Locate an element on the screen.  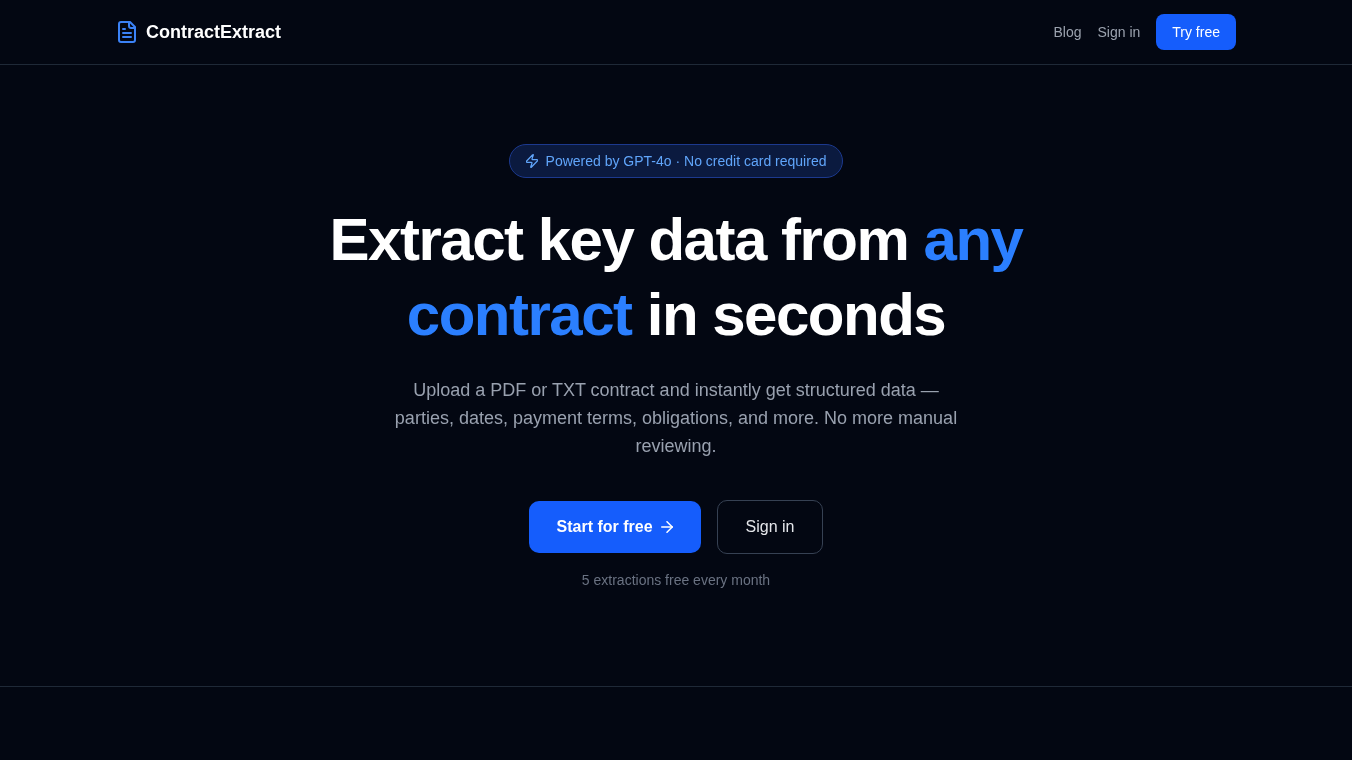
start-for-free-button: Start for free is located at coordinates (614, 527).